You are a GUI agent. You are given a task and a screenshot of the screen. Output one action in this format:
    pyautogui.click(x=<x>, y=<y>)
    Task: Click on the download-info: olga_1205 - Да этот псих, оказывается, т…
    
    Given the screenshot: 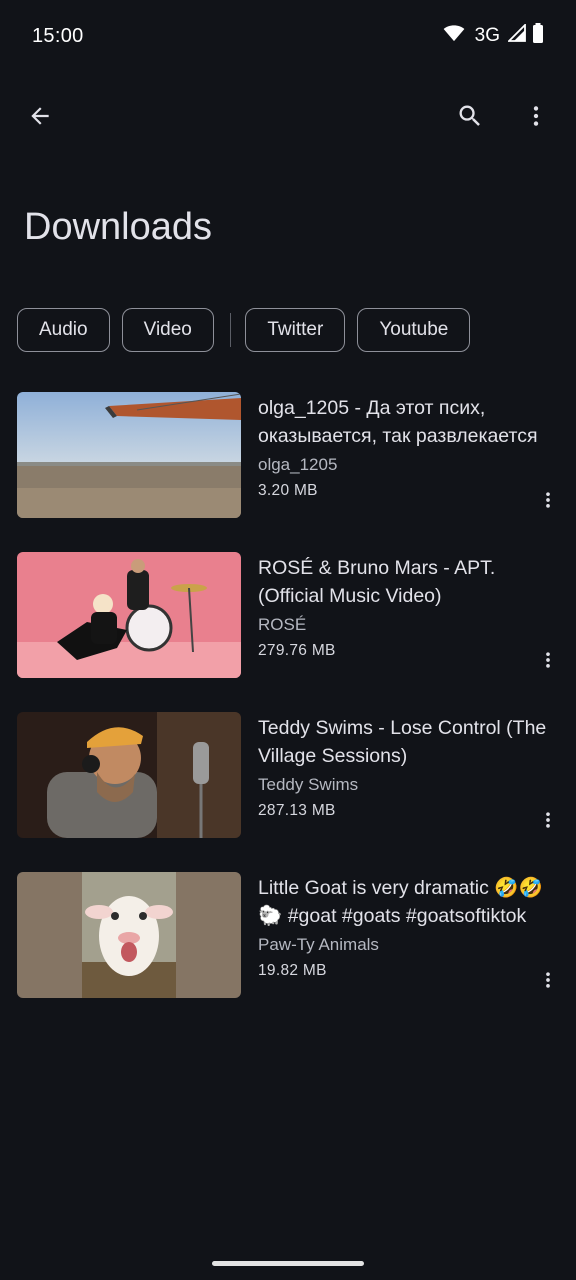 What is the action you would take?
    pyautogui.click(x=403, y=447)
    